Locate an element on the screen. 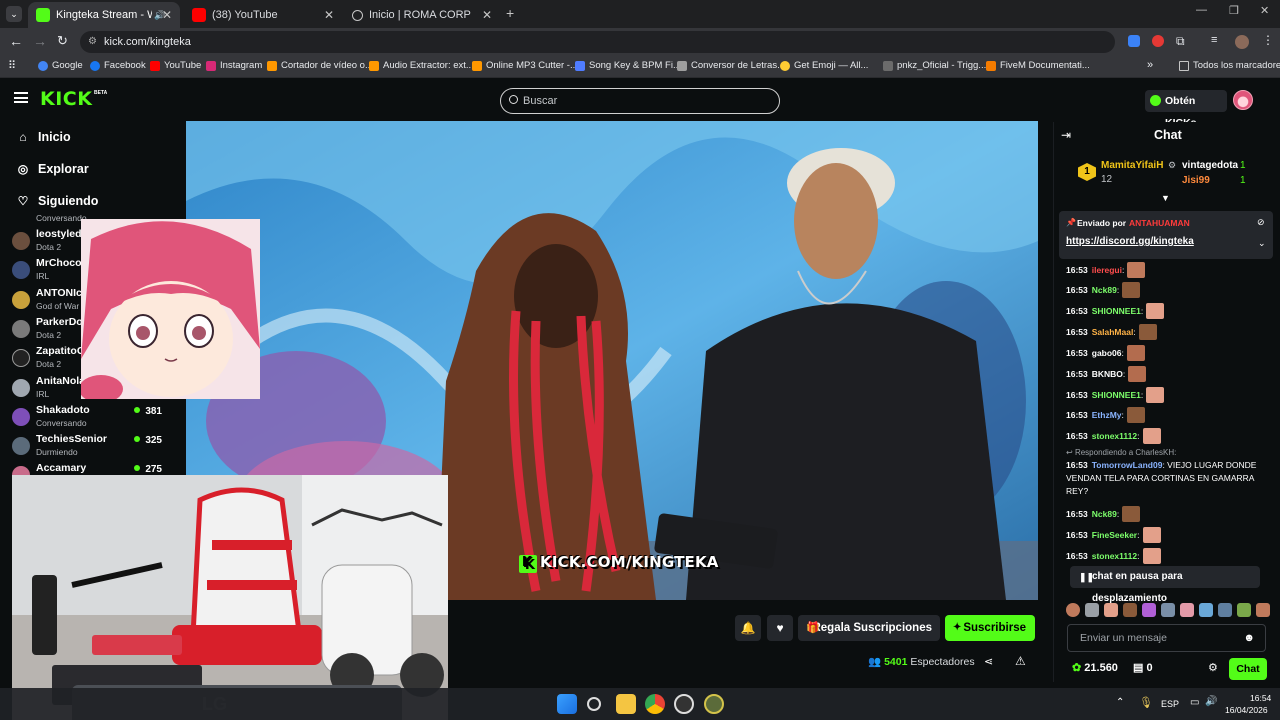  channel-item: TechiesSenior Durmiendo 325 is located at coordinates (87, 447).